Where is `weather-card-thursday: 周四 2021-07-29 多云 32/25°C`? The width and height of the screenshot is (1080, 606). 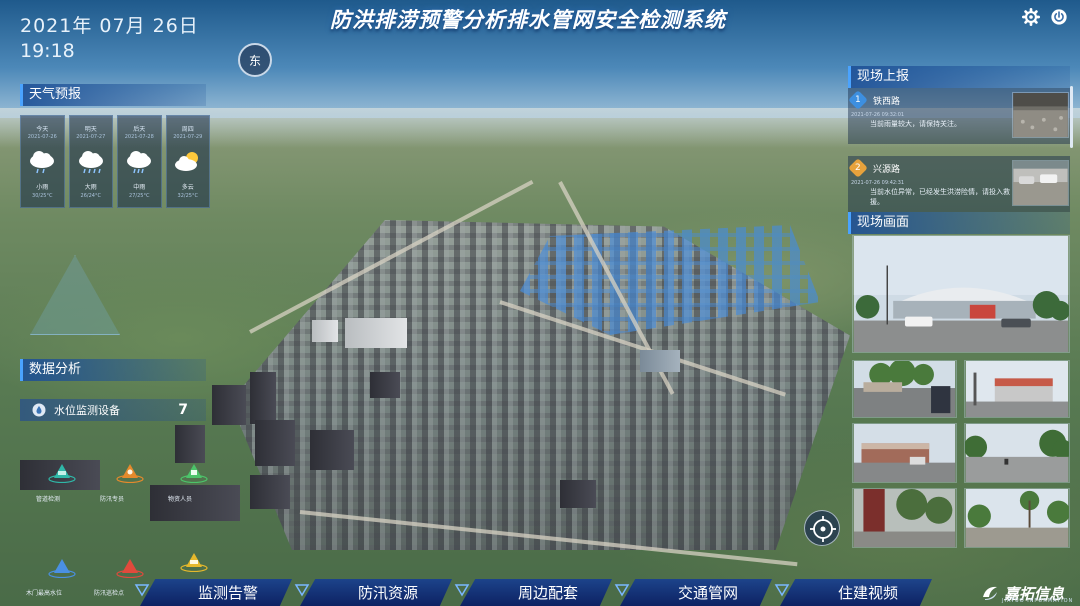
weather-card-thursday: 周四 2021-07-29 多云 32/25°C is located at coordinates (187, 161).